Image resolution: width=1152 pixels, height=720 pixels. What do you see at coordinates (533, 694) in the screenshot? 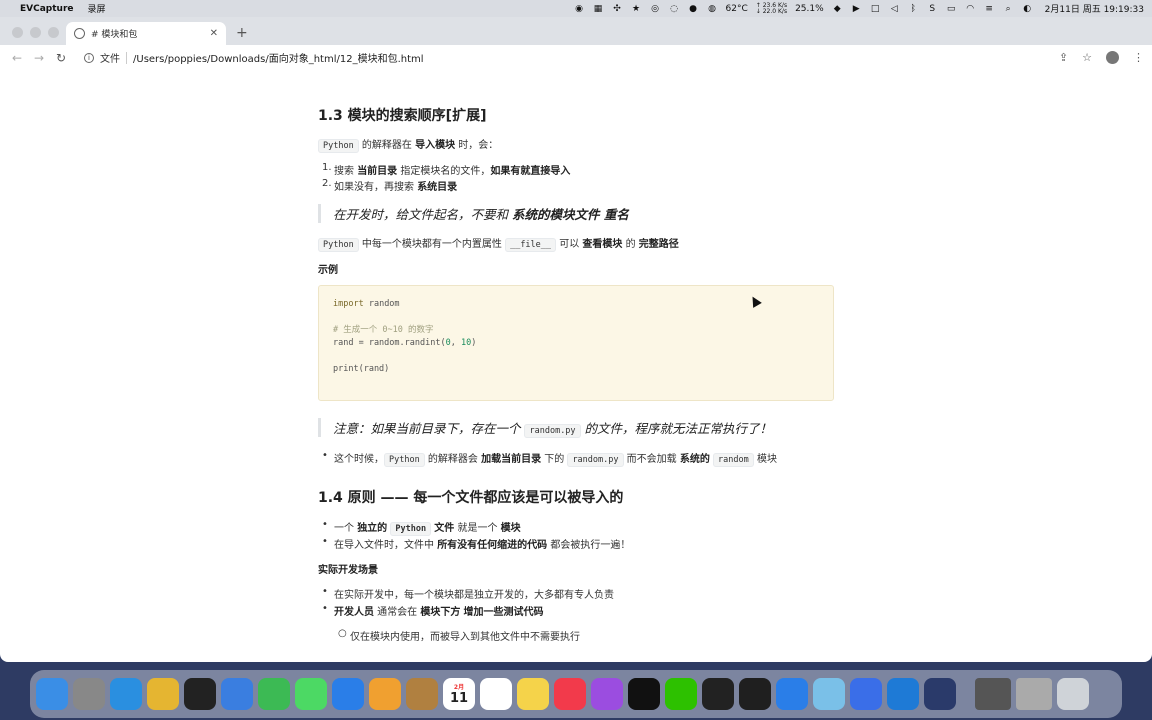
I see `notes-icon` at bounding box center [533, 694].